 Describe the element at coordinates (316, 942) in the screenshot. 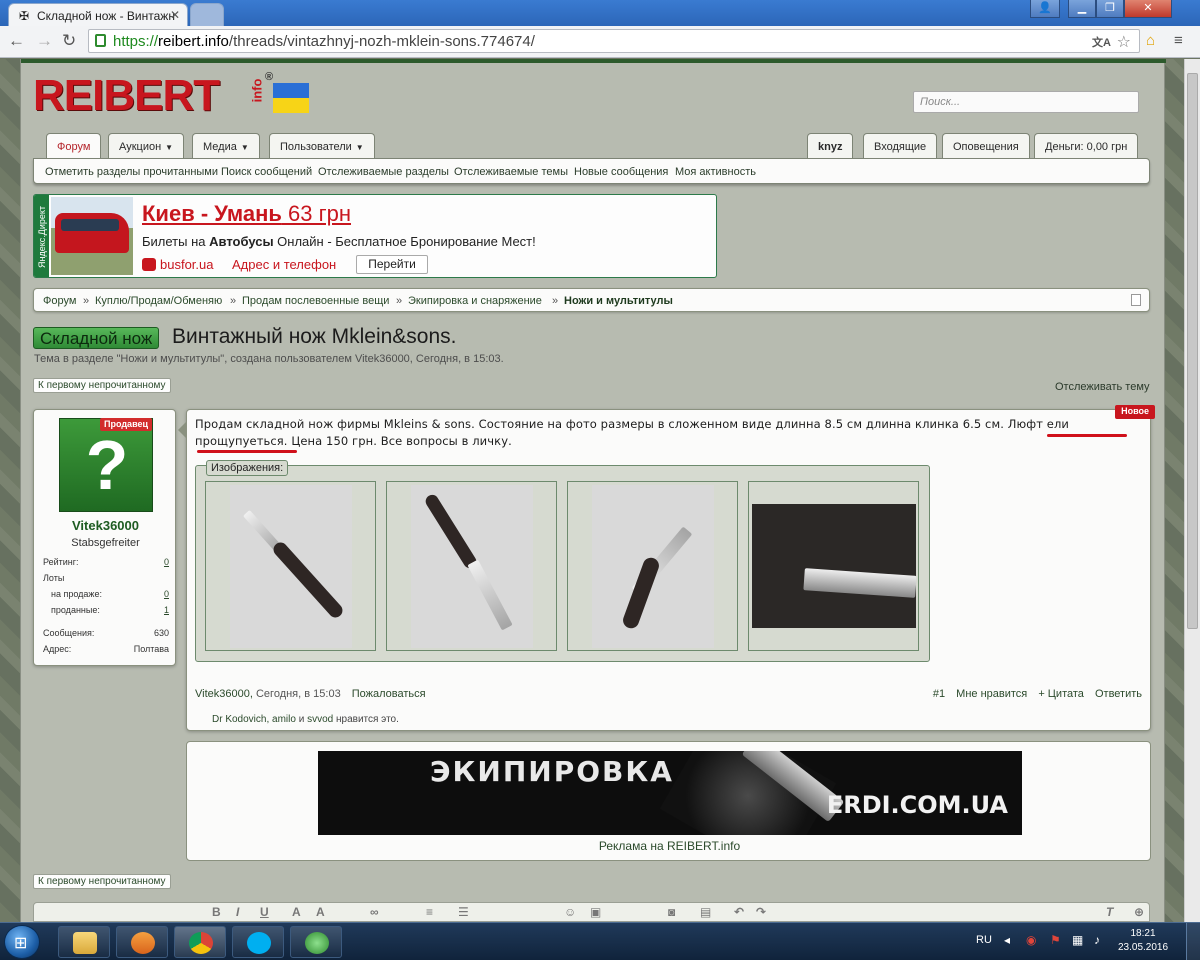

I see `taskbar-app` at that location.